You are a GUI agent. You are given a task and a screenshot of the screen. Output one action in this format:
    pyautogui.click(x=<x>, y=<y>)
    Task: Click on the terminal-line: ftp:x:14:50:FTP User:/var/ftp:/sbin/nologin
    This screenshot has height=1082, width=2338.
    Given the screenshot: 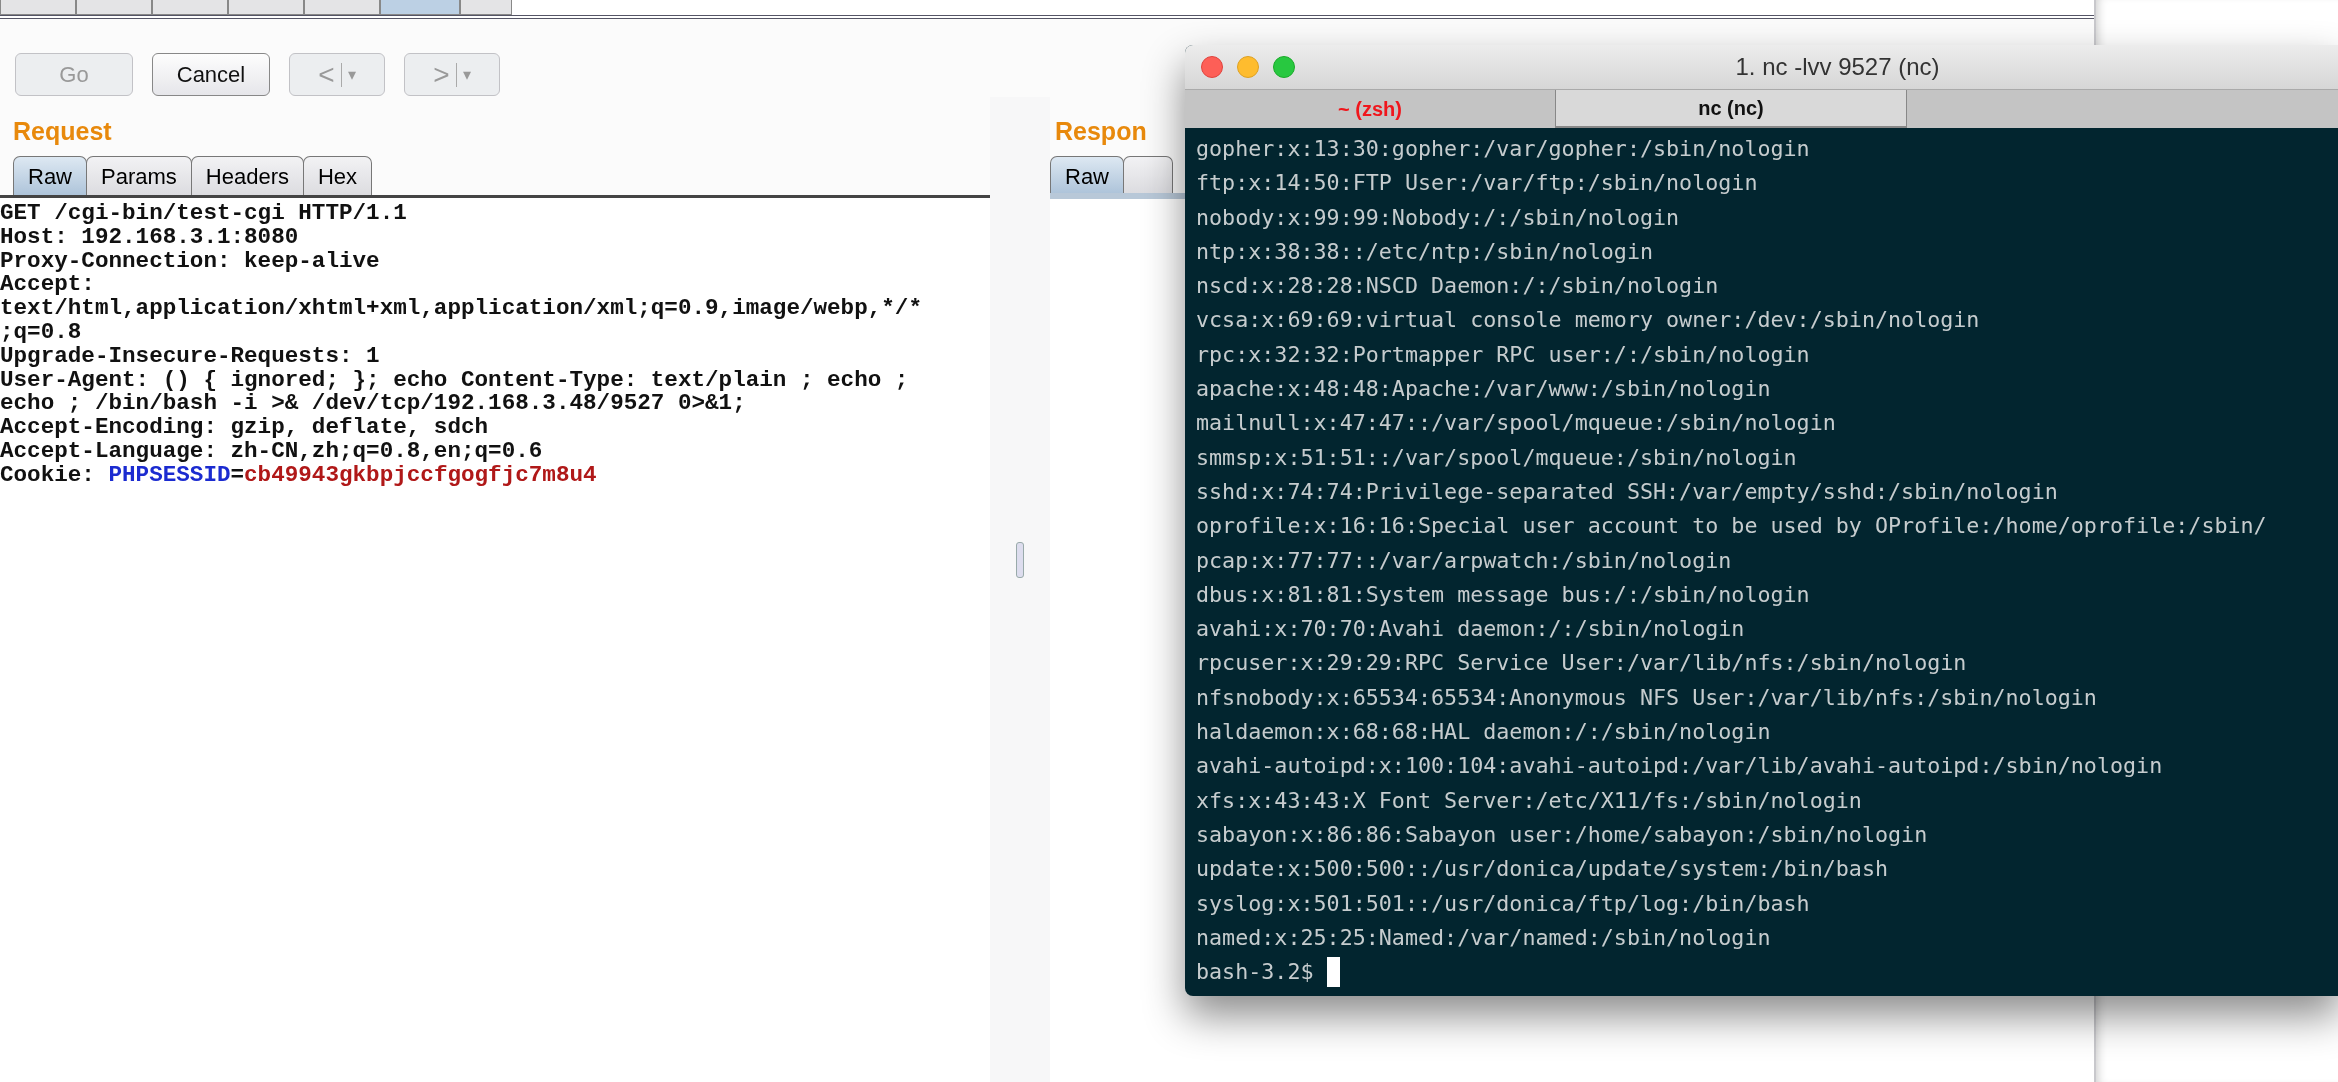 What is the action you would take?
    pyautogui.click(x=1477, y=183)
    